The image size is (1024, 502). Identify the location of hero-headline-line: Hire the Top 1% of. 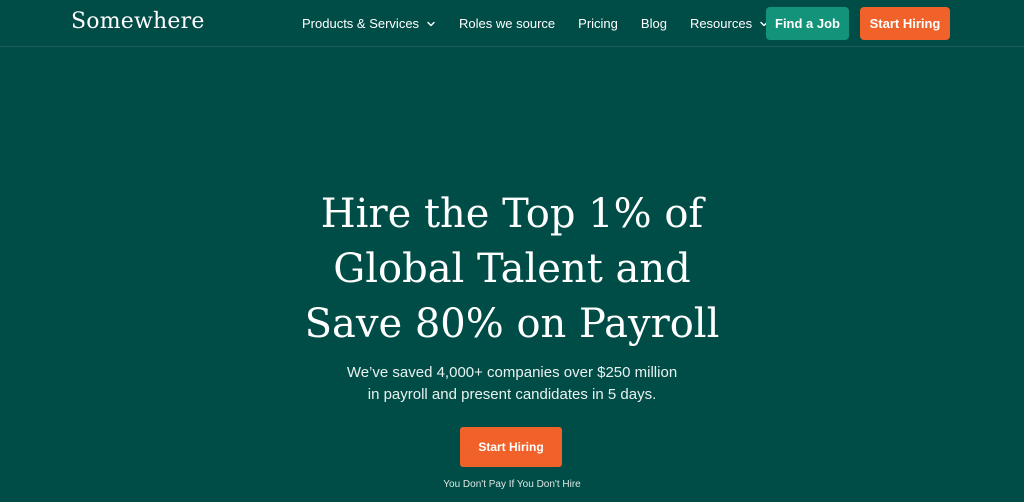
(512, 214).